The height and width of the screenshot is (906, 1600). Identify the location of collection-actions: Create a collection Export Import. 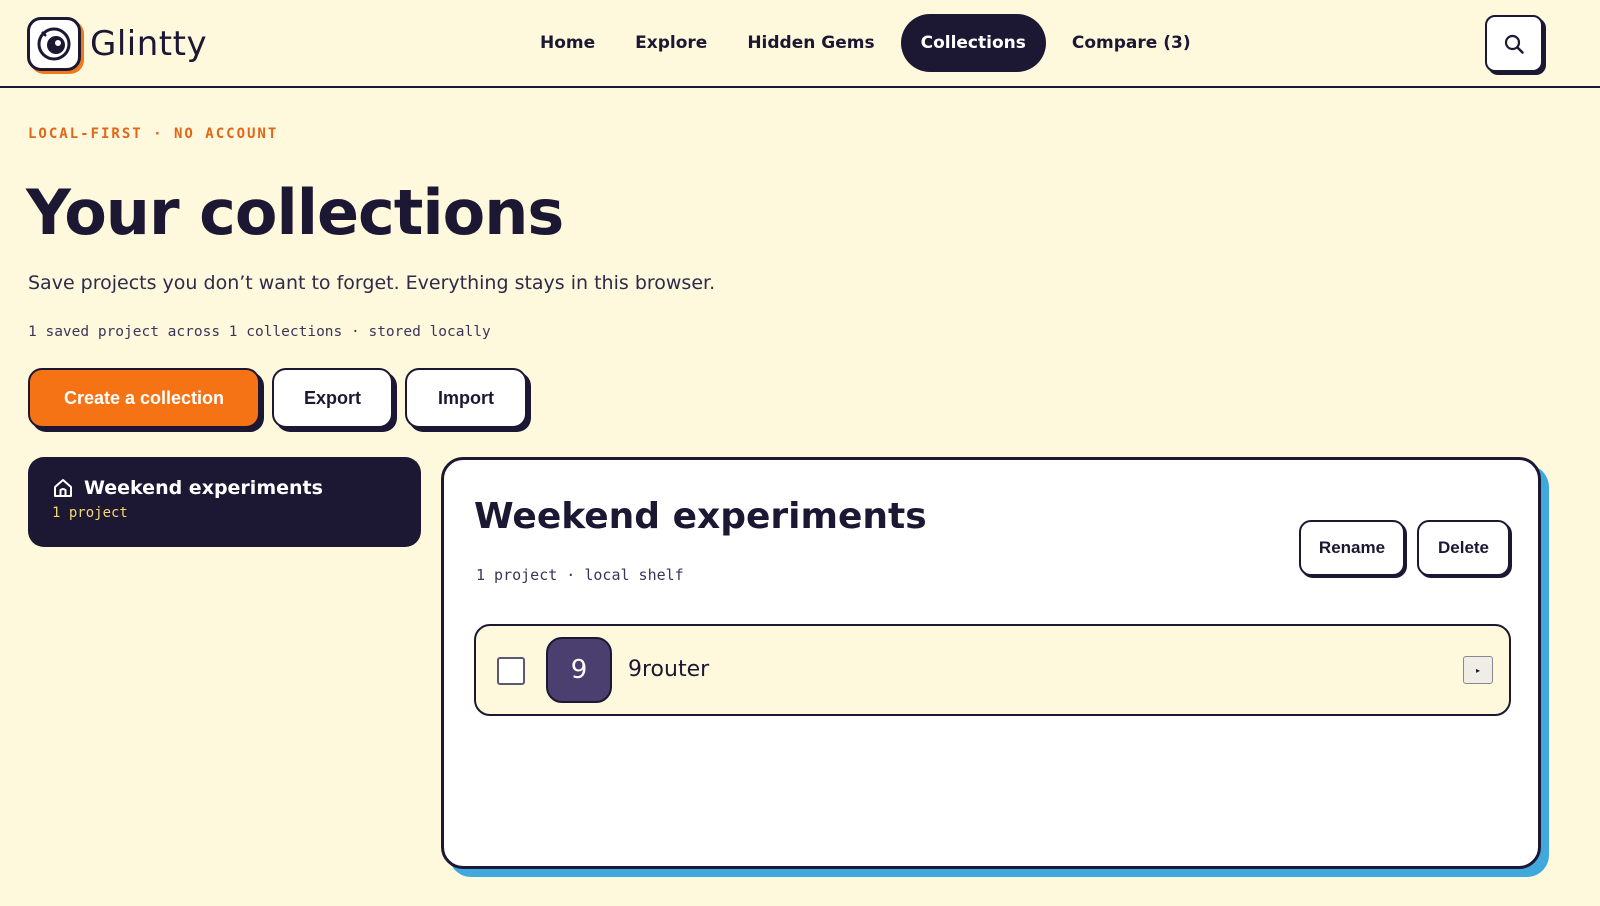
(283, 398).